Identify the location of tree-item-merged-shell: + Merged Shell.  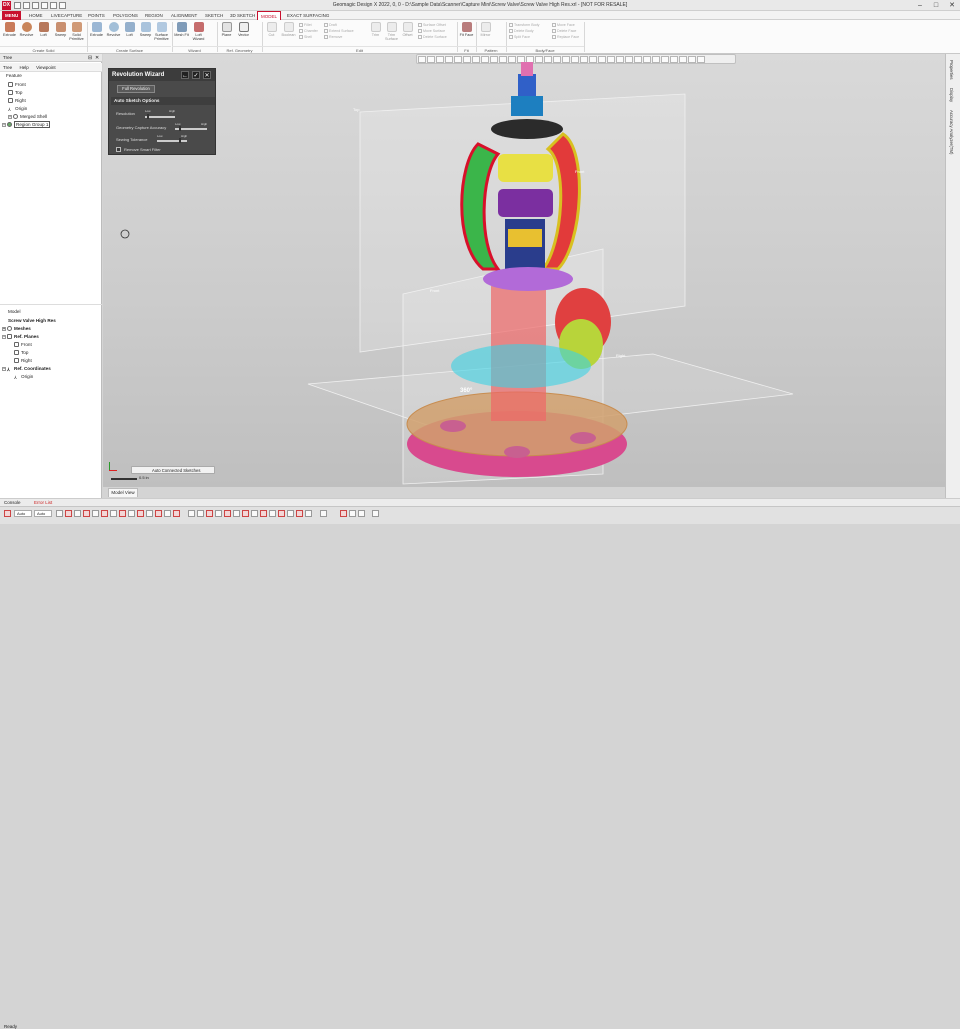
(27, 117).